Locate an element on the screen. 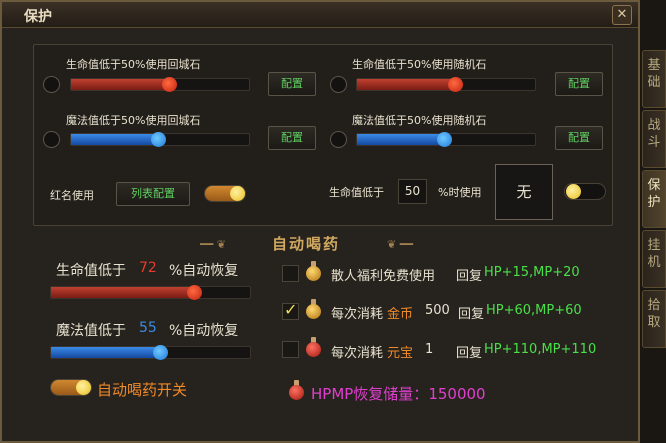 The width and height of the screenshot is (666, 443). option-yuanbao-currency: 元宝 is located at coordinates (400, 353).